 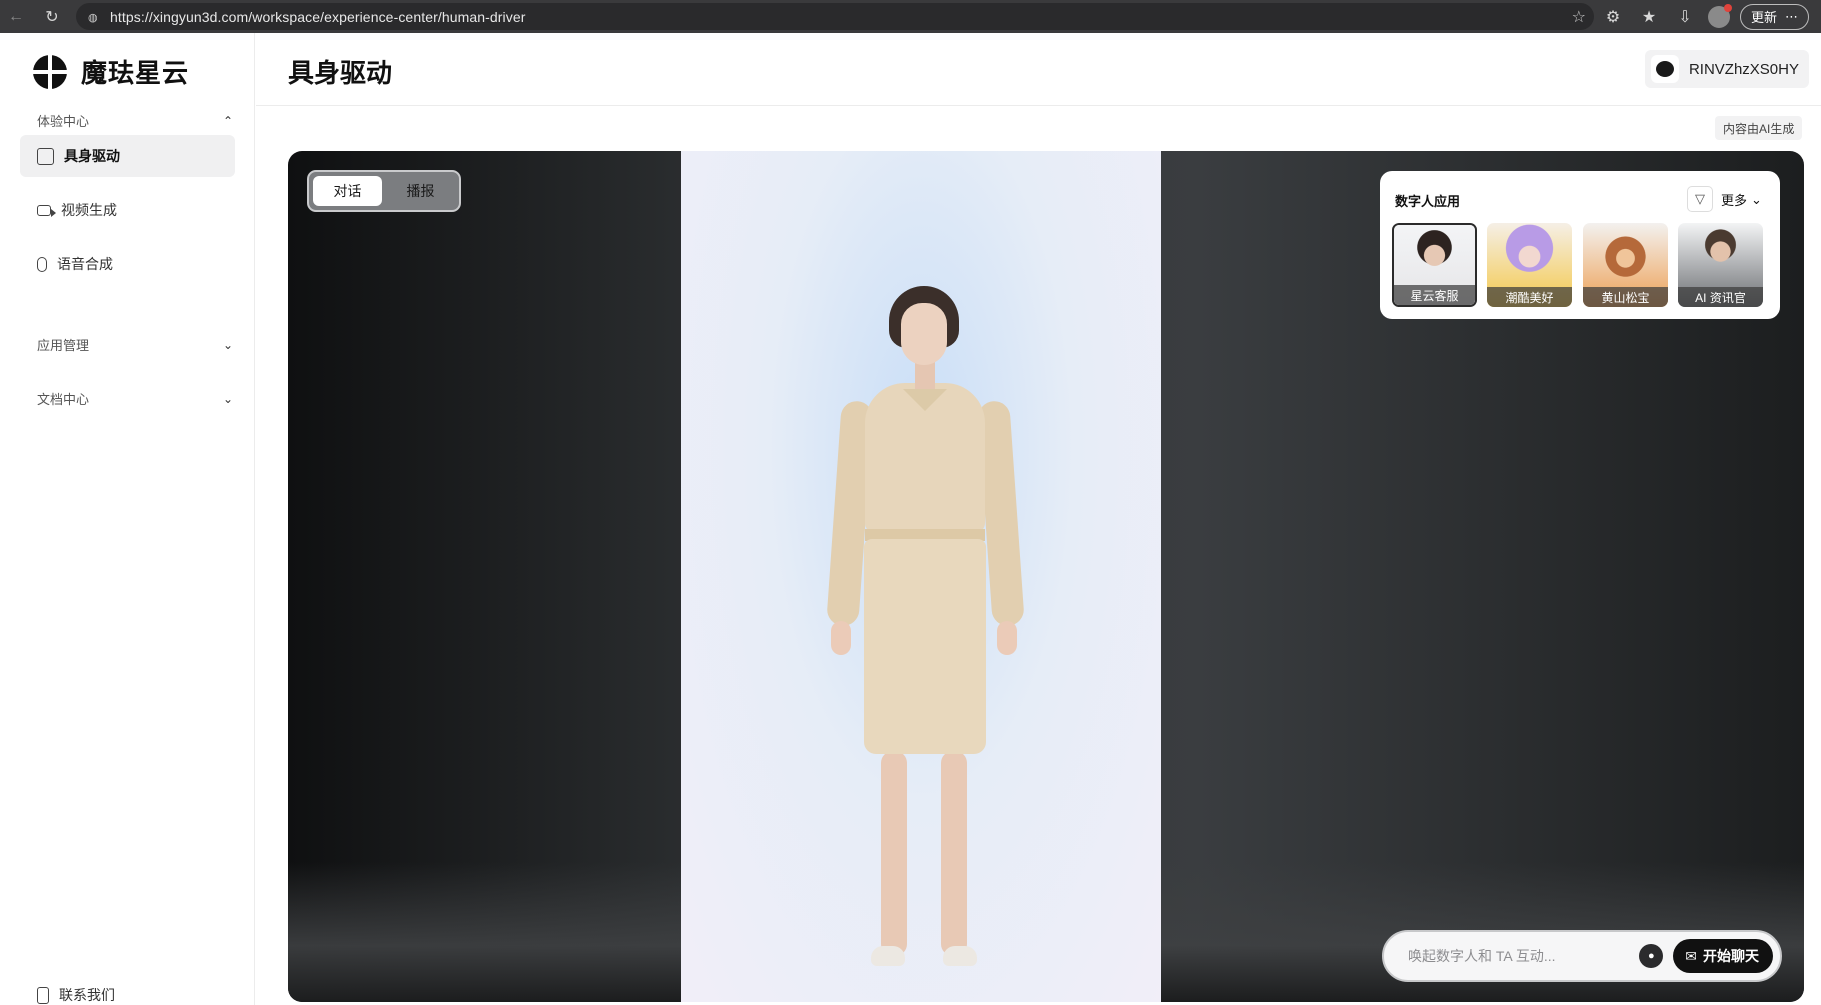 I want to click on sidebar-item-speech-synthesis: 语音合成, so click(x=127, y=264).